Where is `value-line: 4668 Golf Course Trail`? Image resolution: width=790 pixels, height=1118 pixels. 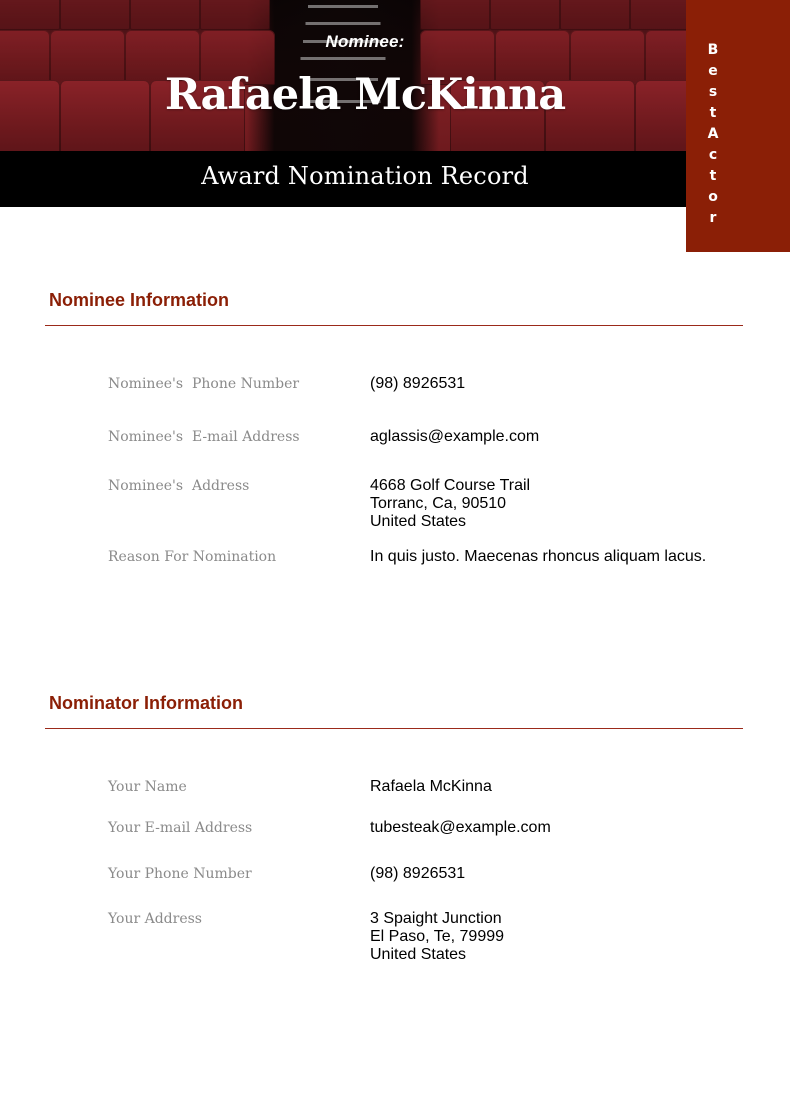 value-line: 4668 Golf Course Trail is located at coordinates (450, 485).